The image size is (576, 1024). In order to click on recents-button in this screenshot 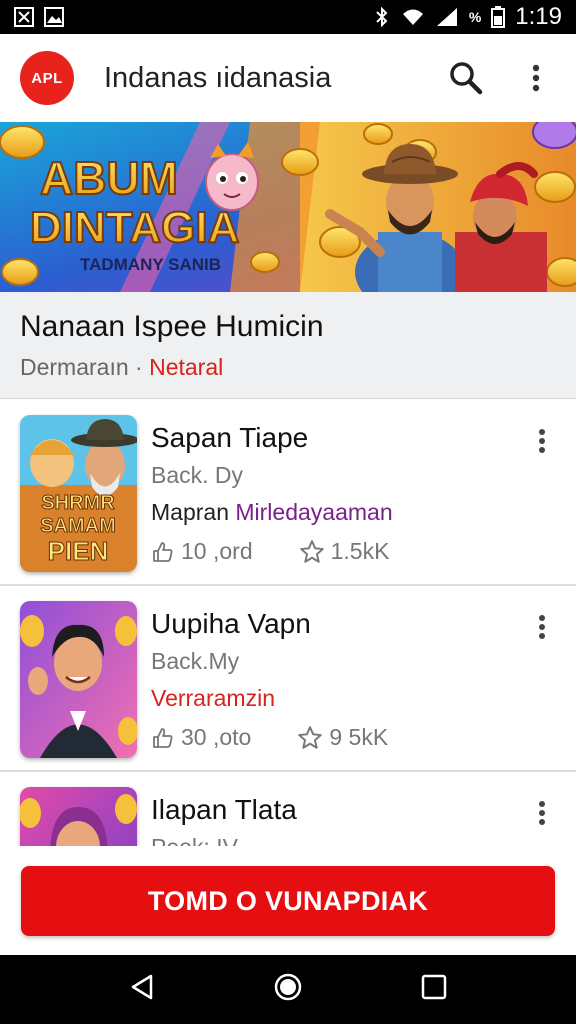, I will do `click(434, 989)`.